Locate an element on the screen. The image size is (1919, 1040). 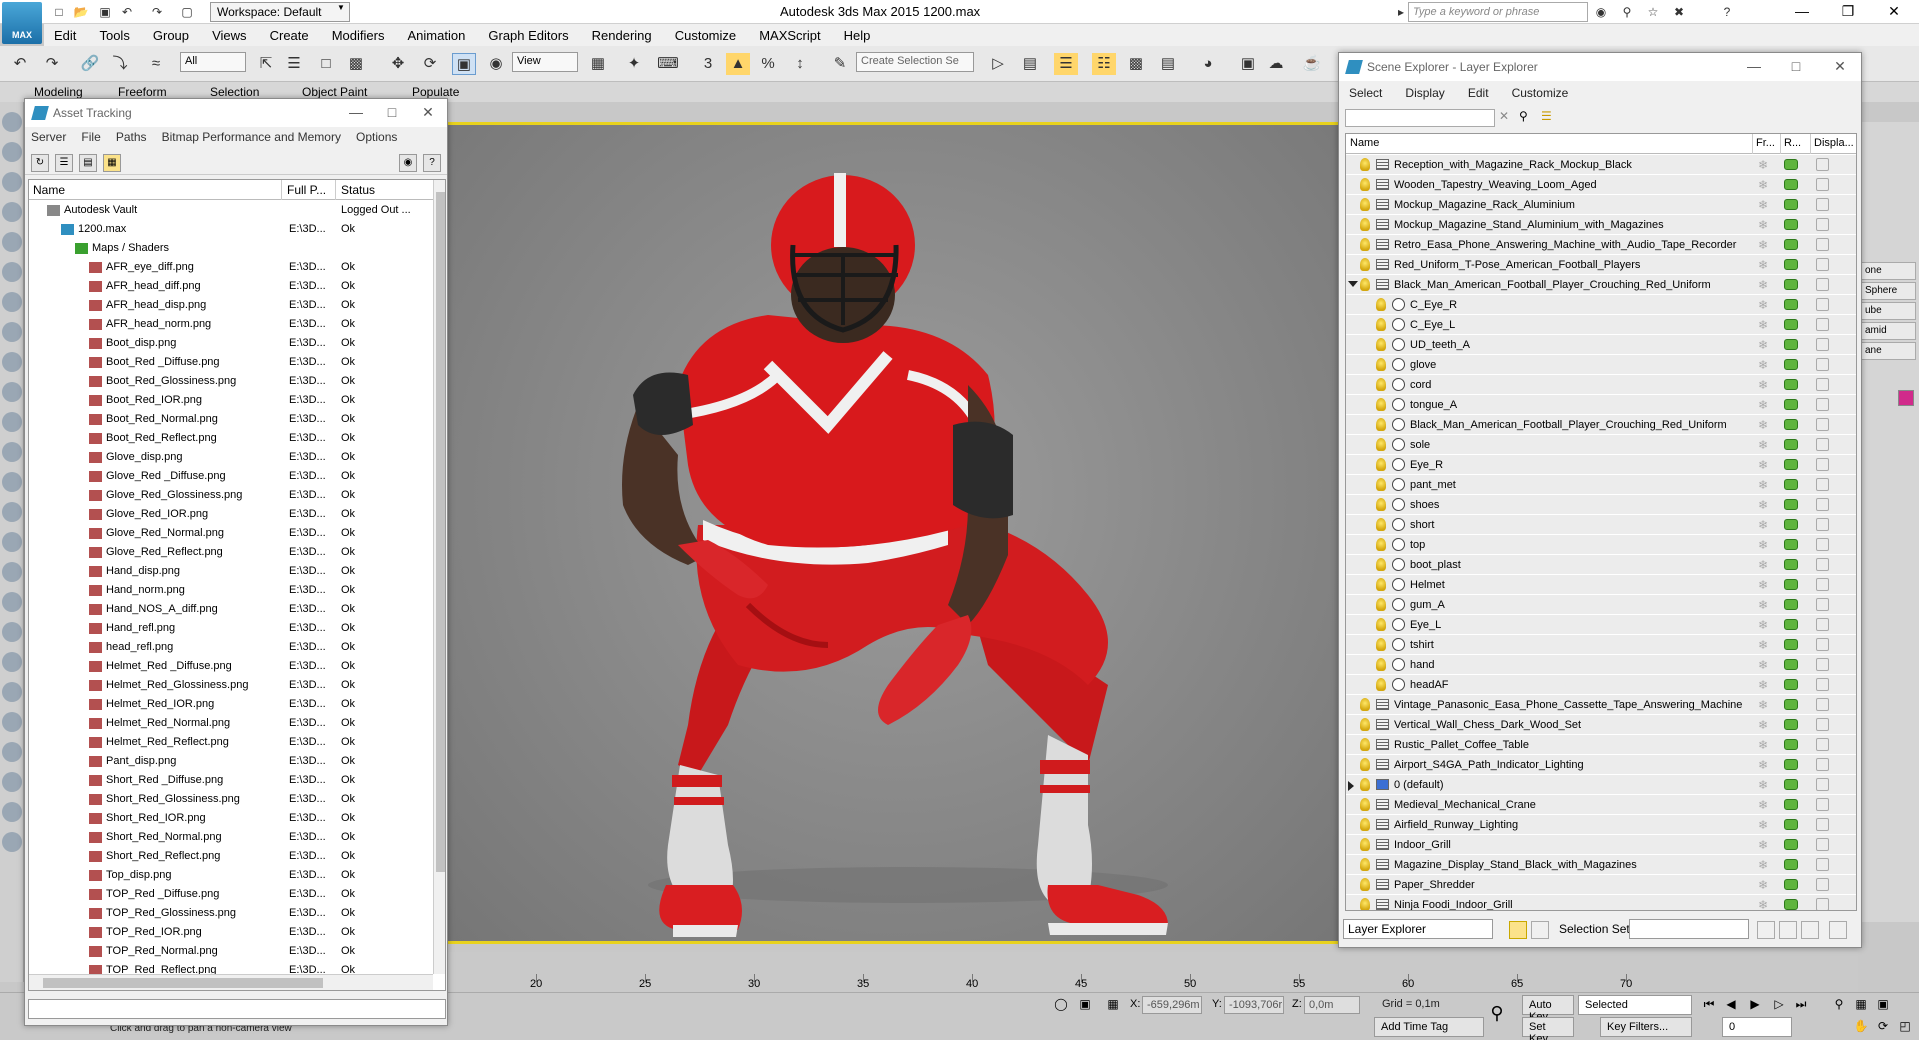
asset-row: Helmet_Red_Normal.png E:\3D... Ok is located at coordinates (231, 723).